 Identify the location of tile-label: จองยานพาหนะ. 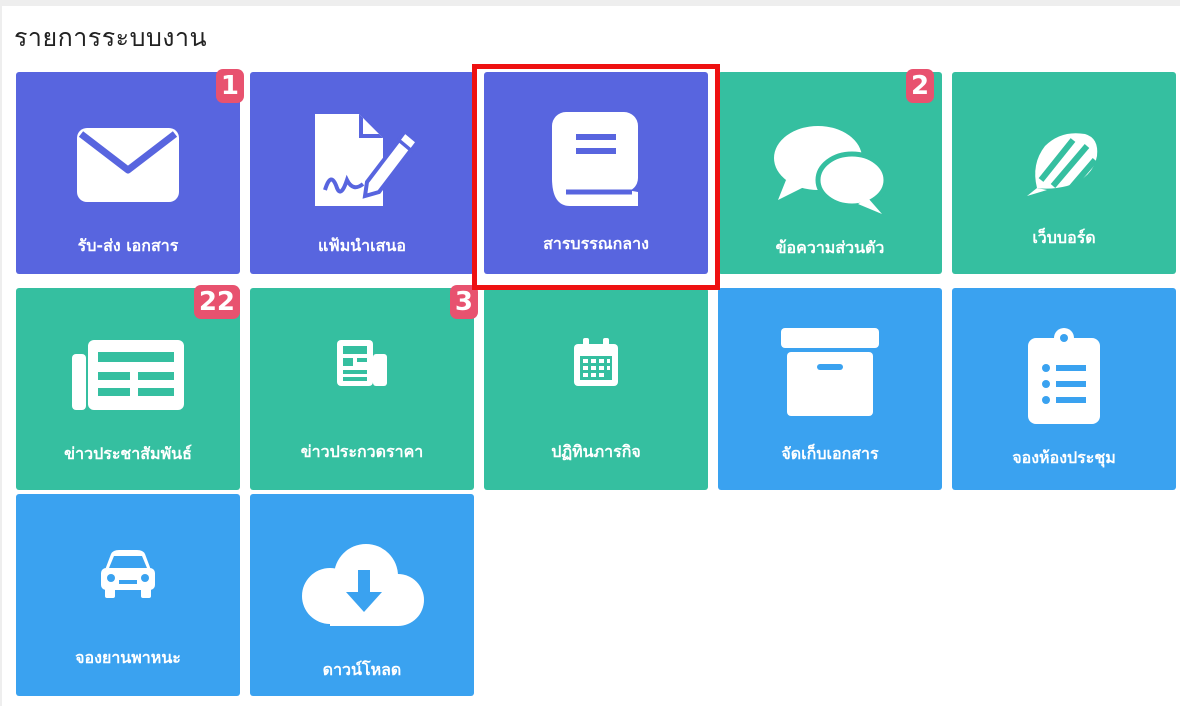
(128, 657).